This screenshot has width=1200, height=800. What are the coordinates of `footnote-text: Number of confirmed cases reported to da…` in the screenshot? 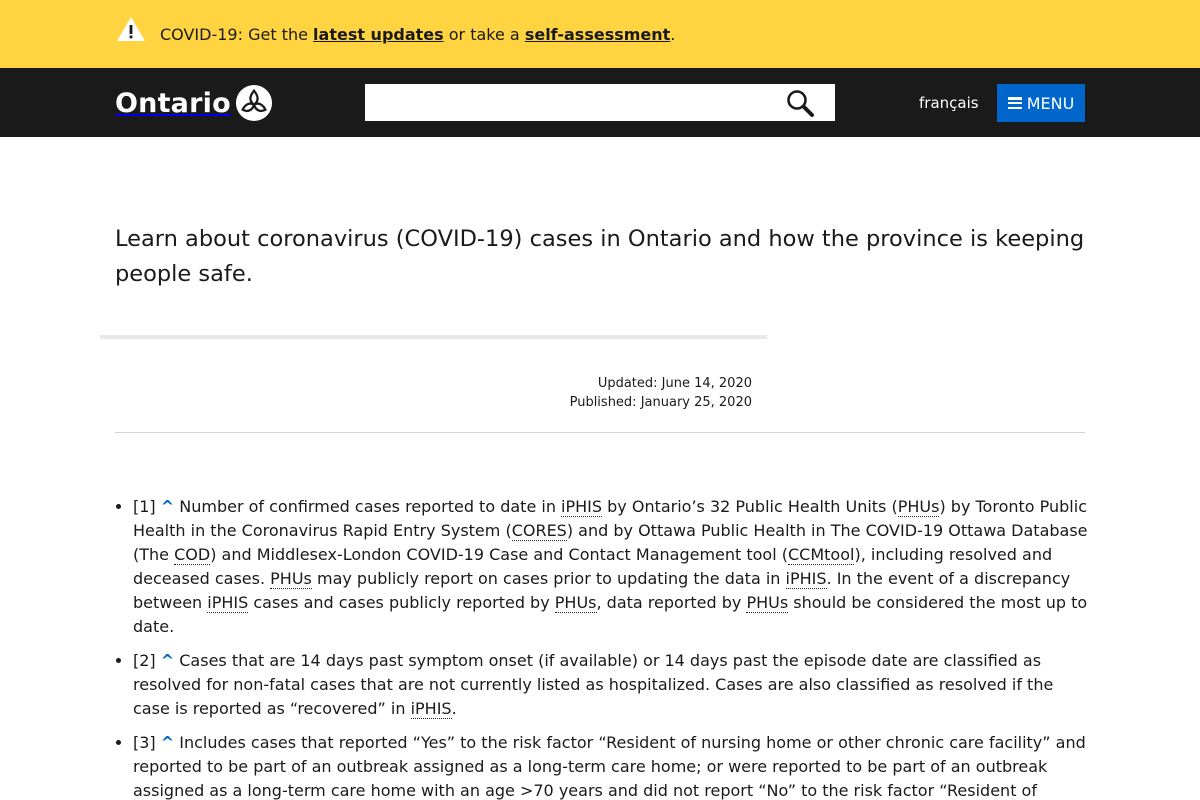 It's located at (368, 506).